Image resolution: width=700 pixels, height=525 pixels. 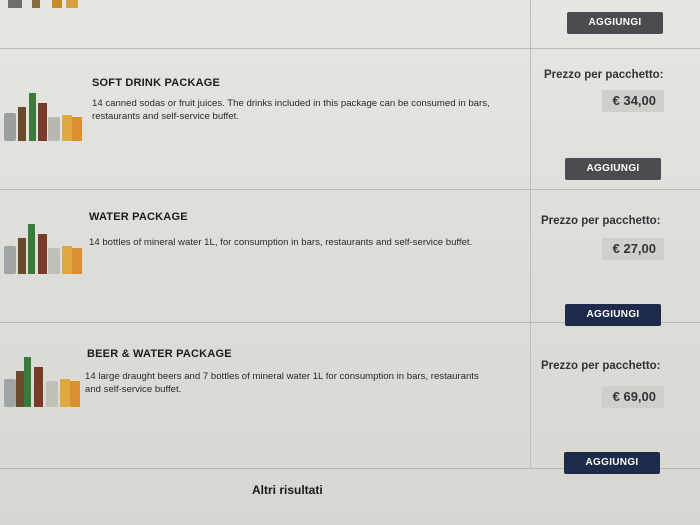 What do you see at coordinates (159, 354) in the screenshot?
I see `package-title: BEER & WATER PACKAGE` at bounding box center [159, 354].